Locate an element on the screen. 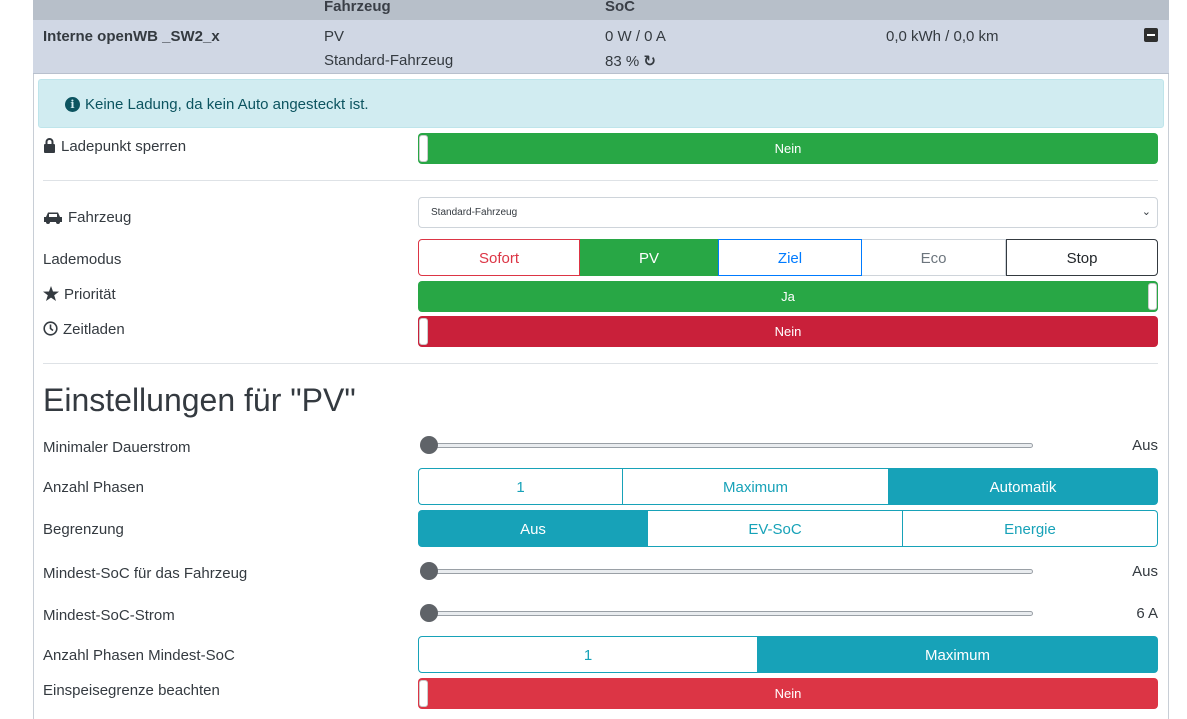  min-soc-current-slider is located at coordinates (726, 613).